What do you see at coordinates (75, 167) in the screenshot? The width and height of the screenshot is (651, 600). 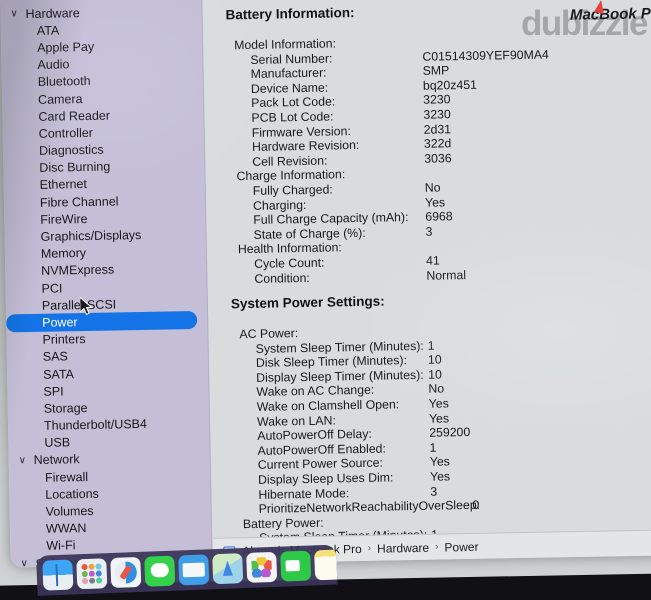 I see `sidebar-item-label: Disc Burning` at bounding box center [75, 167].